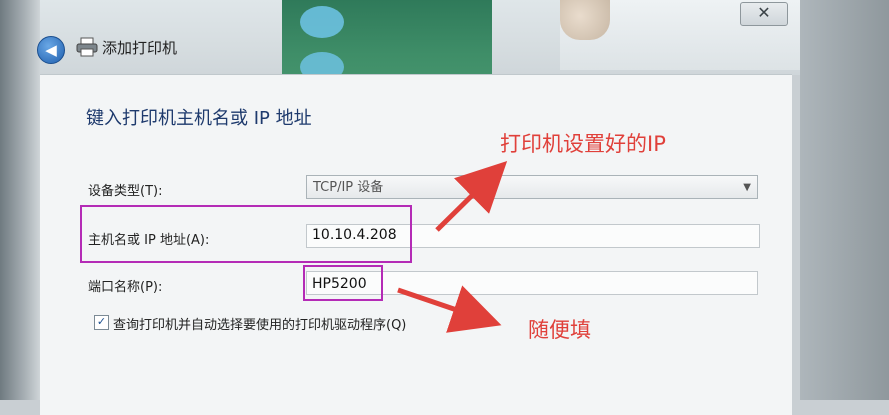  I want to click on window-title: 添加打印机, so click(140, 48).